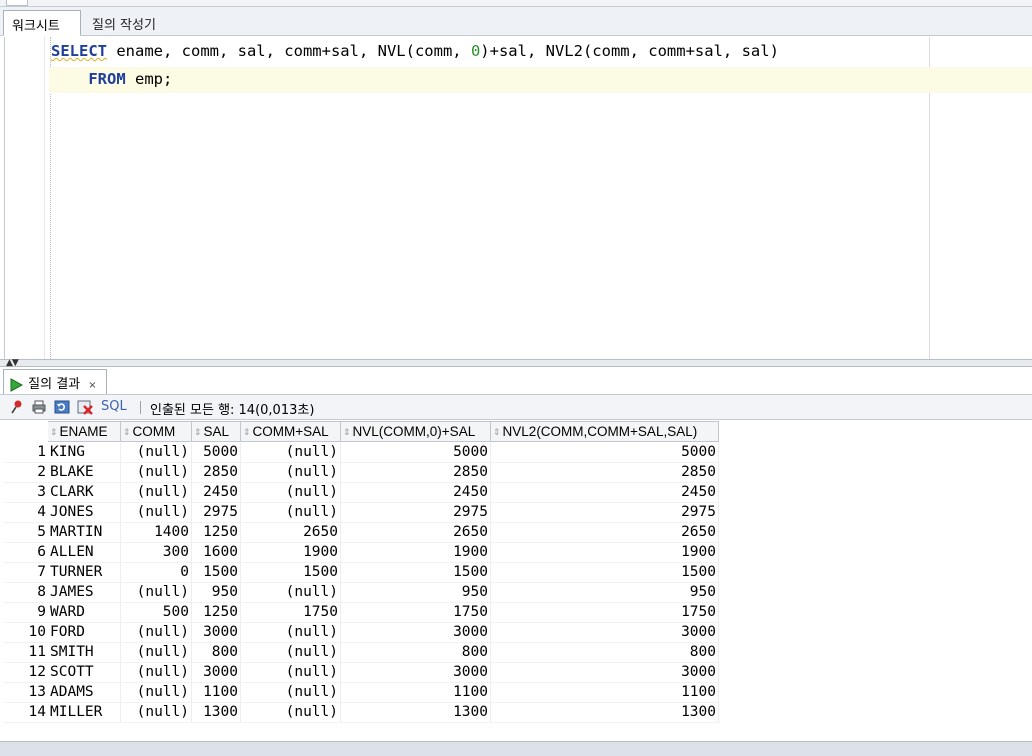  Describe the element at coordinates (516, 363) in the screenshot. I see `pane-splitter: ▲▼` at that location.